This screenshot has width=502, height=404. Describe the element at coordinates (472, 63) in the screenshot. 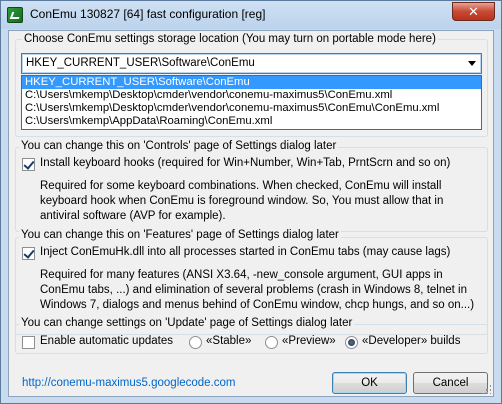

I see `chevron-down-icon` at that location.